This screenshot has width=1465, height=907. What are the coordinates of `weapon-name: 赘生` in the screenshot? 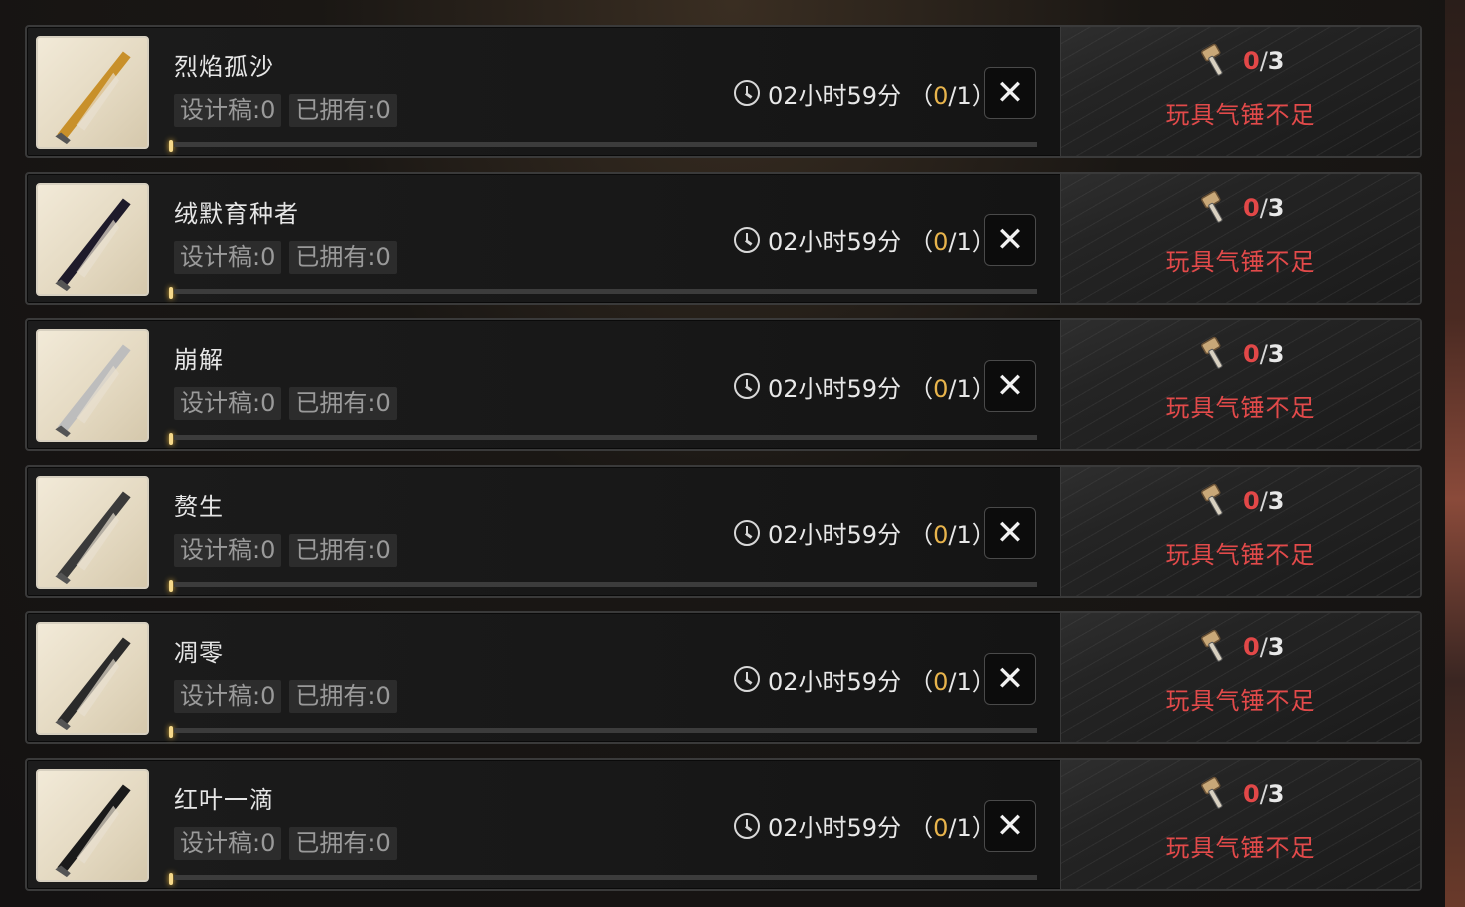 It's located at (199, 506).